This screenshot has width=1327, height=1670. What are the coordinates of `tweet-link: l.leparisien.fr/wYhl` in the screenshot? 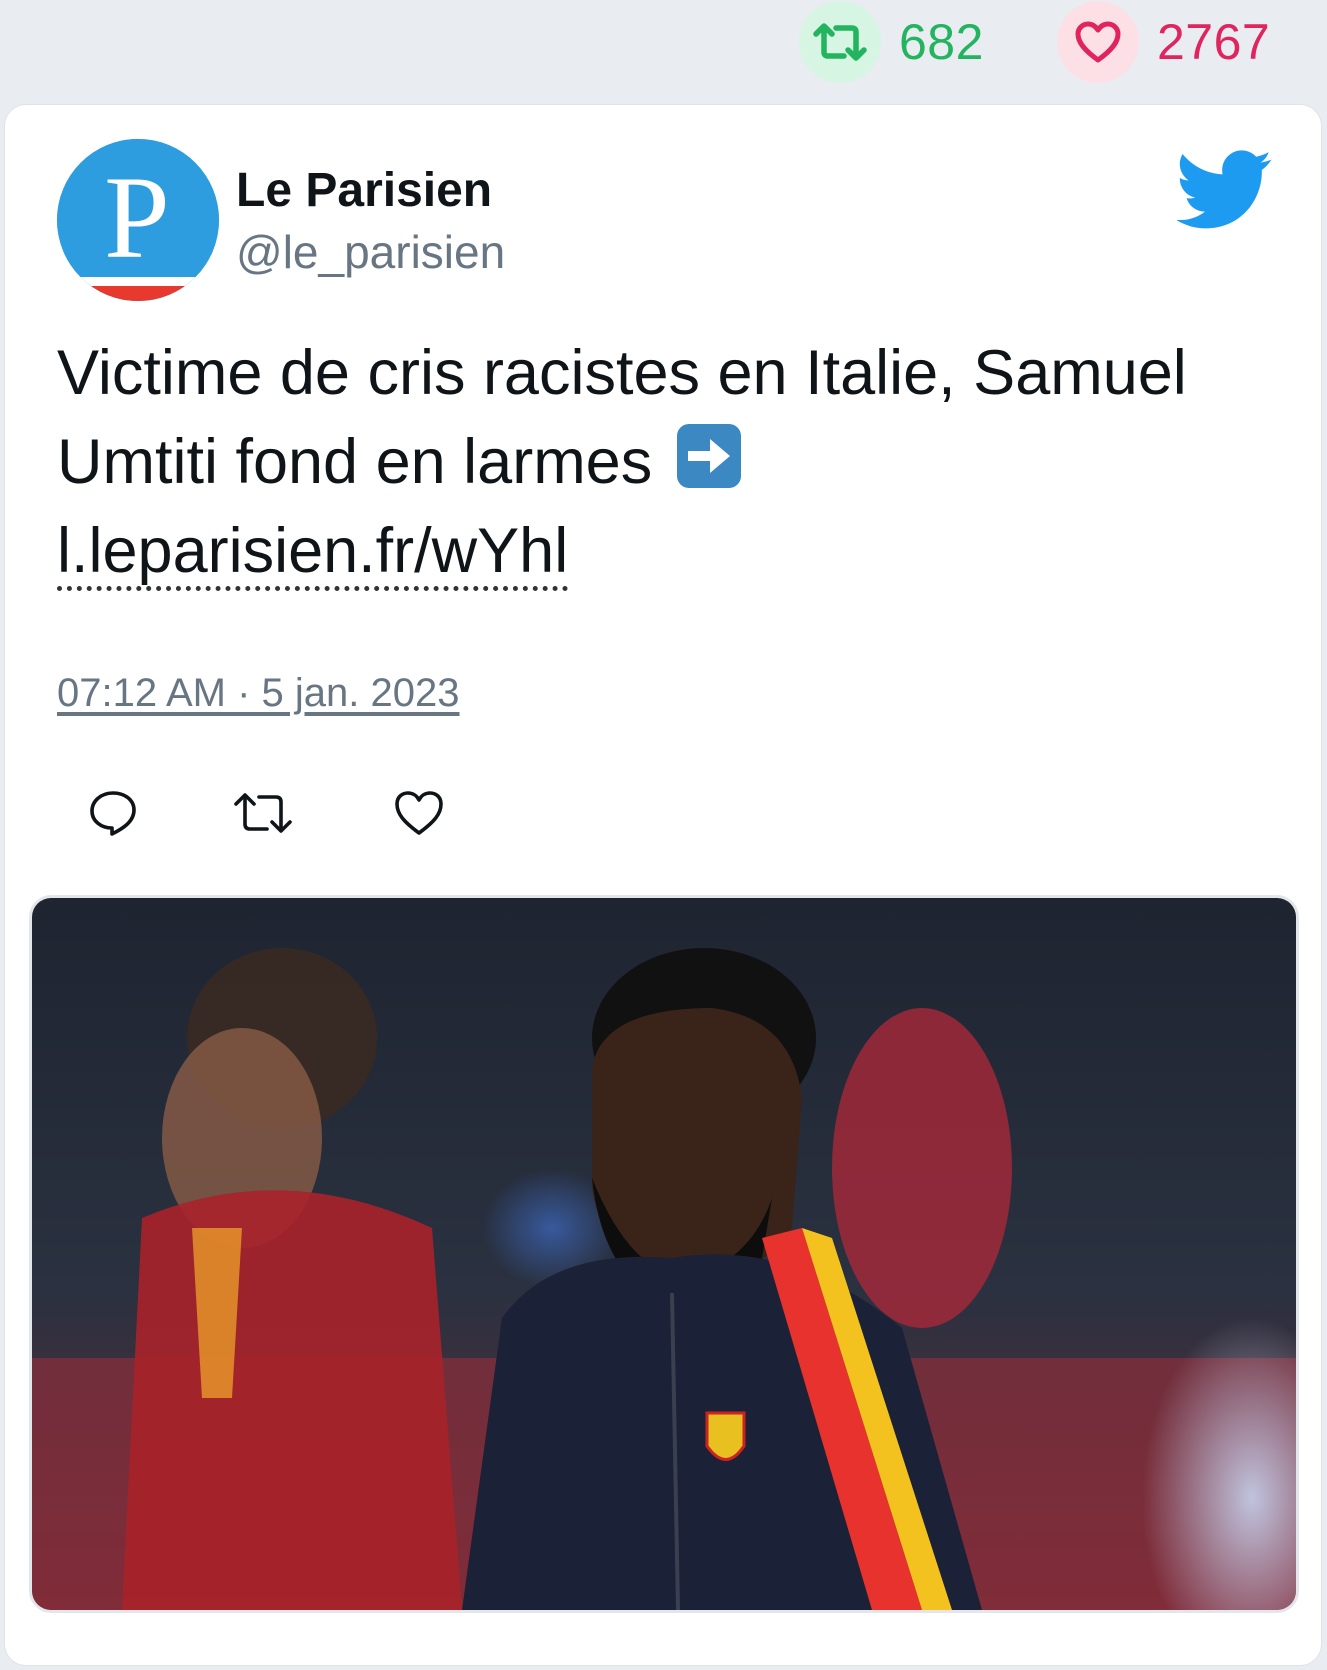 It's located at (313, 553).